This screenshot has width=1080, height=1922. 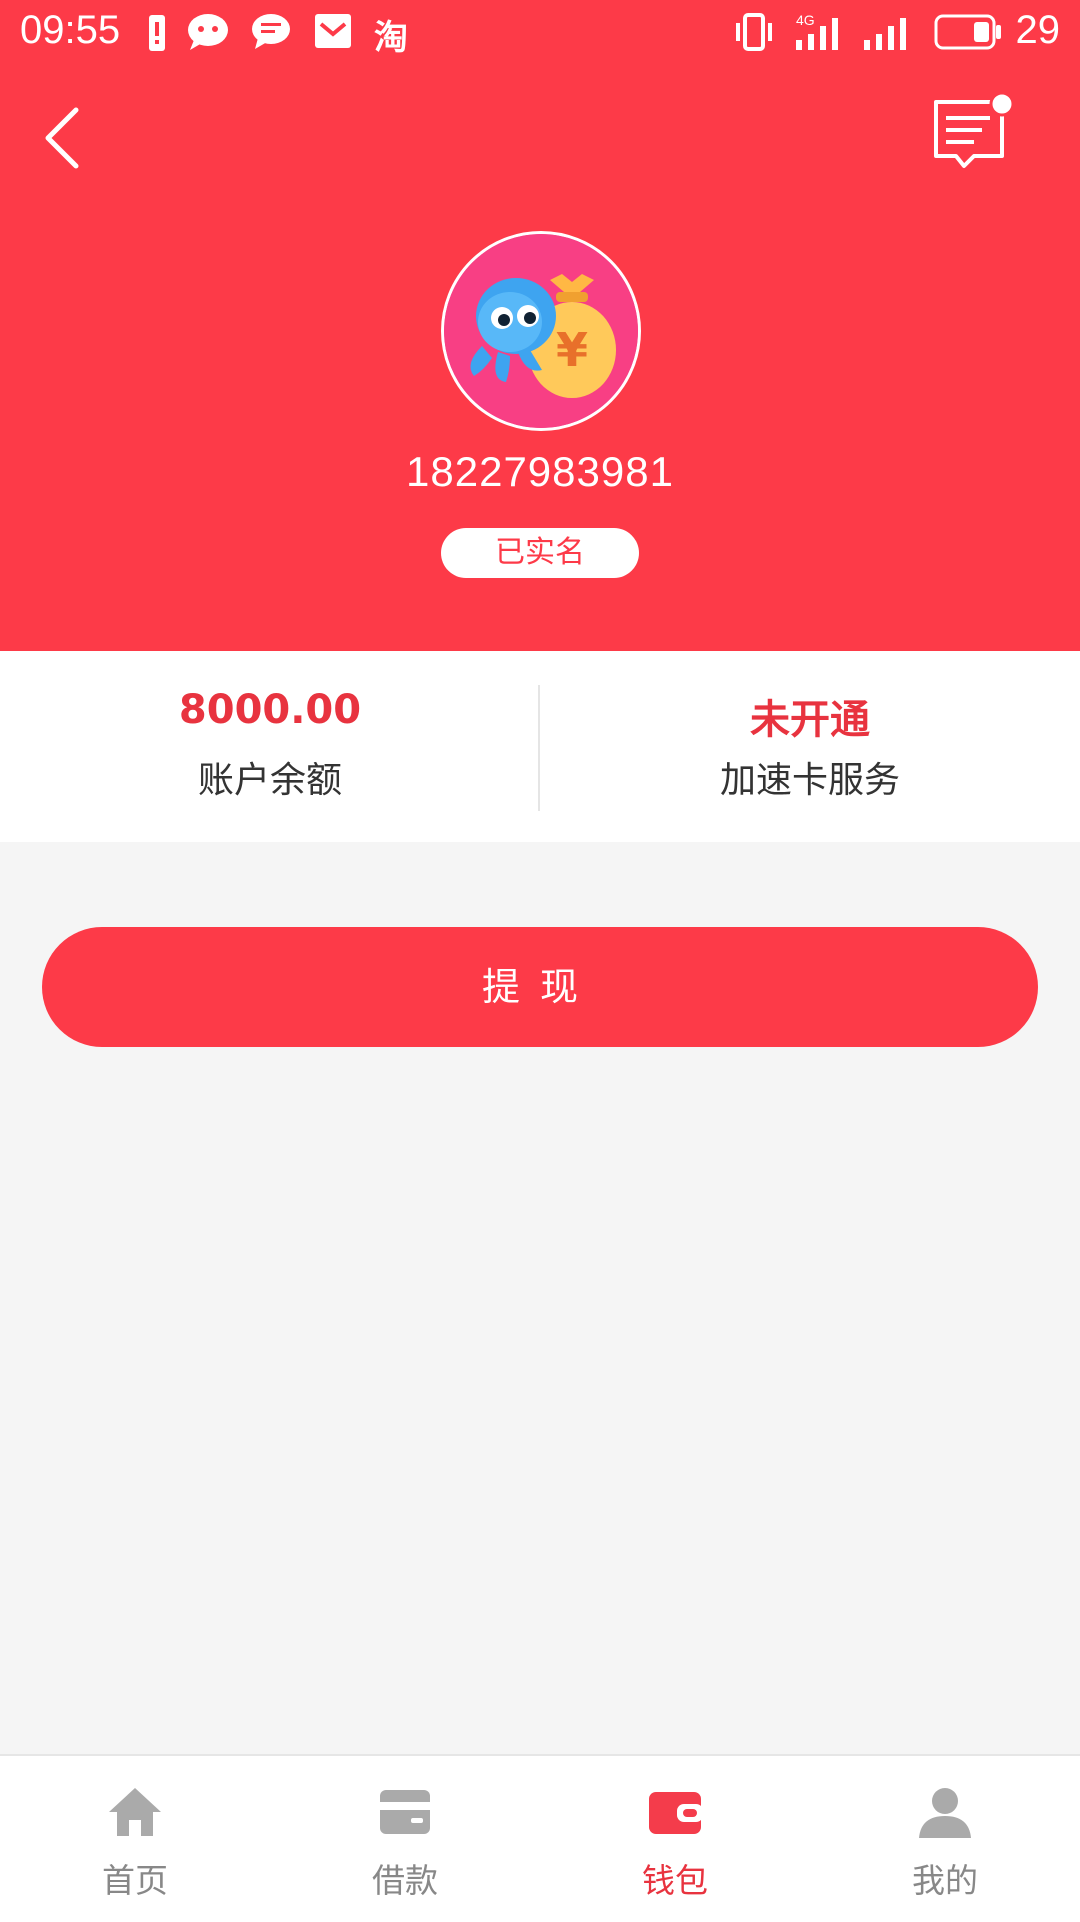 What do you see at coordinates (270, 710) in the screenshot?
I see `balance-value: 8000.00` at bounding box center [270, 710].